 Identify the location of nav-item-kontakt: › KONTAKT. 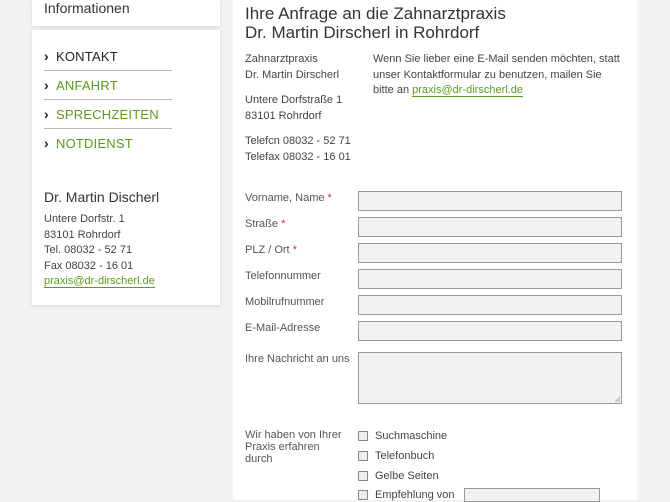
(108, 56).